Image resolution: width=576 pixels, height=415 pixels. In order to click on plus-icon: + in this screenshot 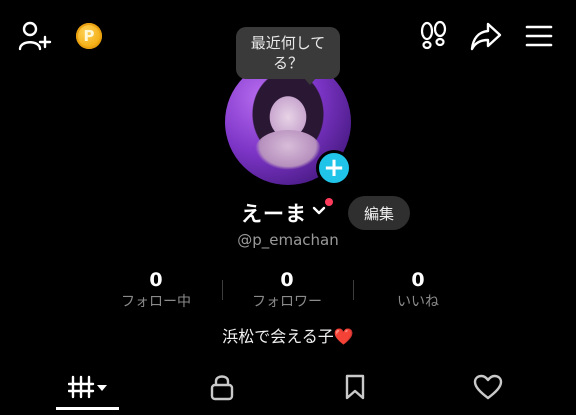, I will do `click(334, 168)`.